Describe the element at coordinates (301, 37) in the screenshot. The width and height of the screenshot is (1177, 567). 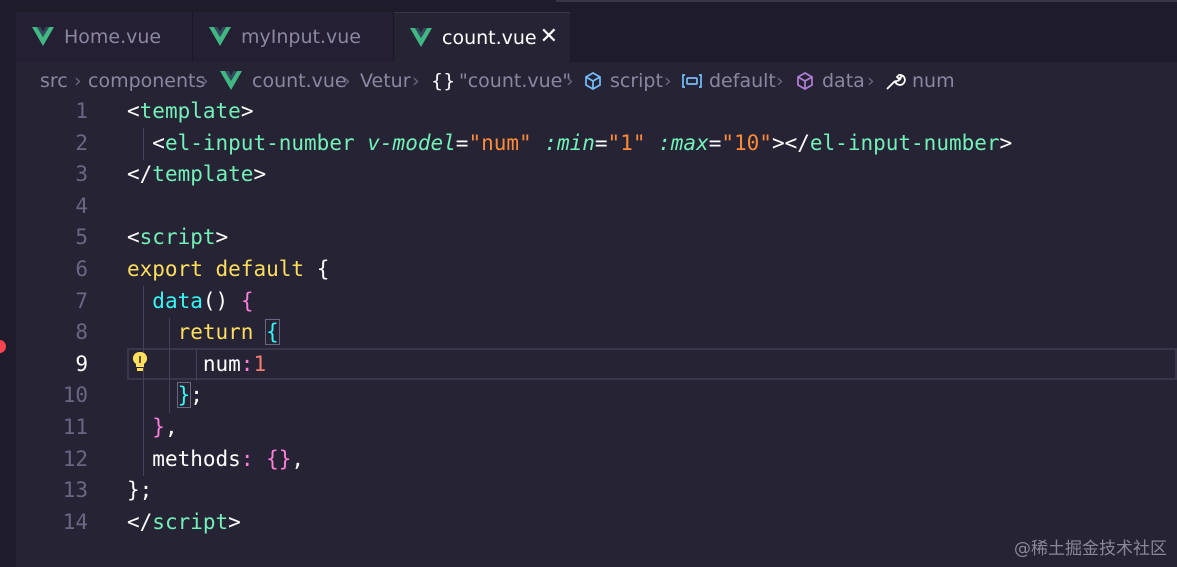
I see `tab-label: myInput.vue` at that location.